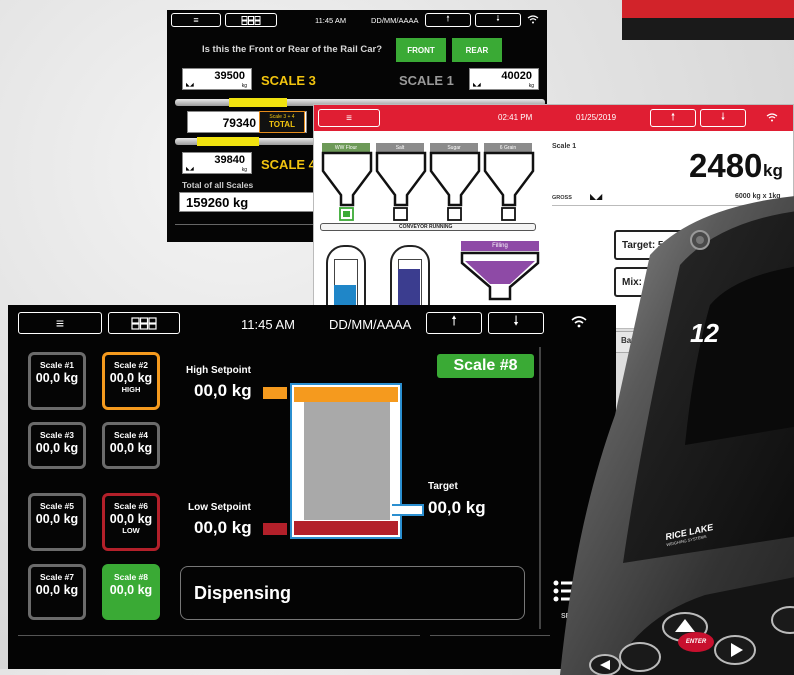 The width and height of the screenshot is (794, 675). What do you see at coordinates (131, 365) in the screenshot?
I see `scale-tile-name: Scale #2` at bounding box center [131, 365].